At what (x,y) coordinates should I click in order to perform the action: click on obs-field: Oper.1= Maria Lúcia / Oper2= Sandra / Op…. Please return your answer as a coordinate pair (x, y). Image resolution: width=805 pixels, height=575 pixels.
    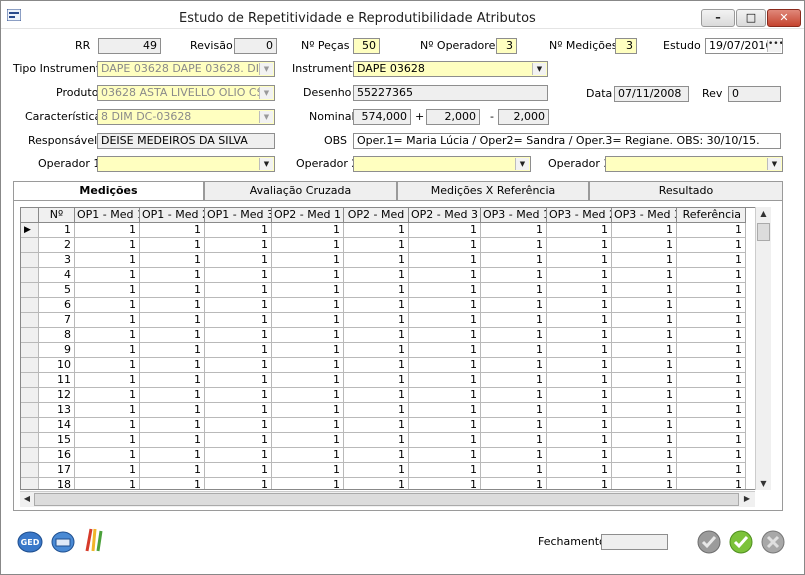
    Looking at the image, I should click on (567, 141).